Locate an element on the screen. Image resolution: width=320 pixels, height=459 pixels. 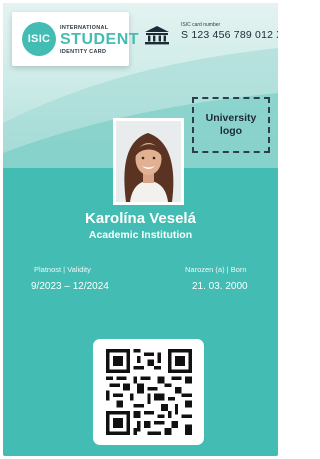
portrait-image is located at coordinates (148, 161).